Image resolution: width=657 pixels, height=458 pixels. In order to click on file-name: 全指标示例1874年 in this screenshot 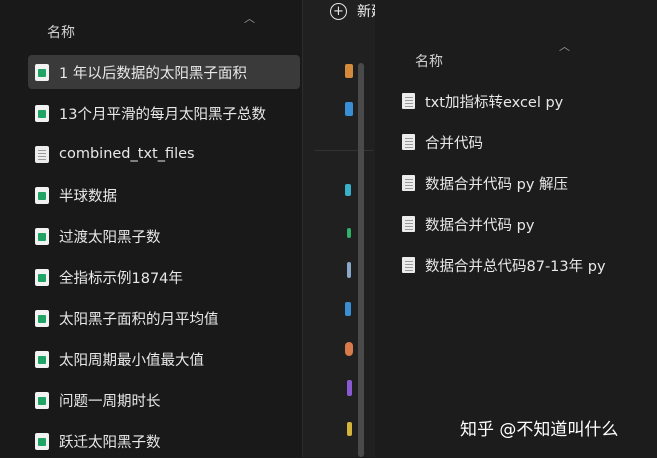, I will do `click(121, 278)`.